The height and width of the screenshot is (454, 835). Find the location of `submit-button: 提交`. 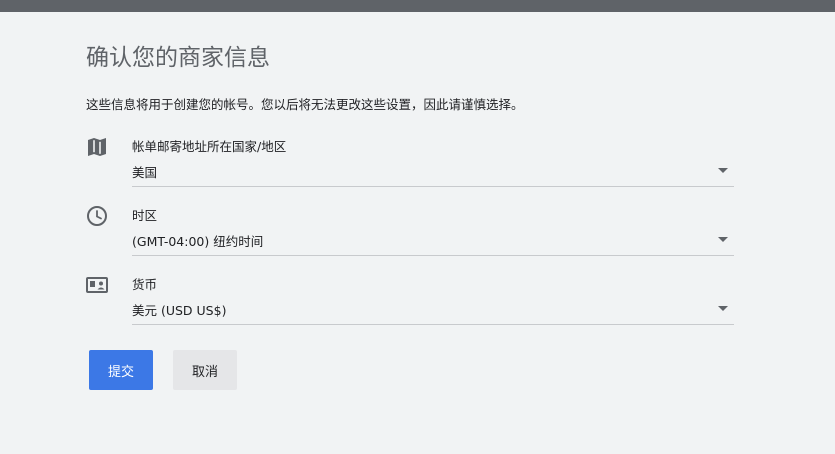

submit-button: 提交 is located at coordinates (121, 370).